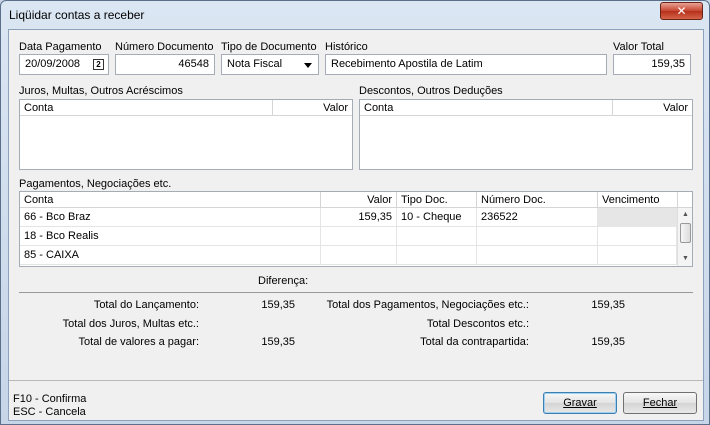 This screenshot has width=710, height=425. I want to click on fechar-button: Fechar, so click(660, 403).